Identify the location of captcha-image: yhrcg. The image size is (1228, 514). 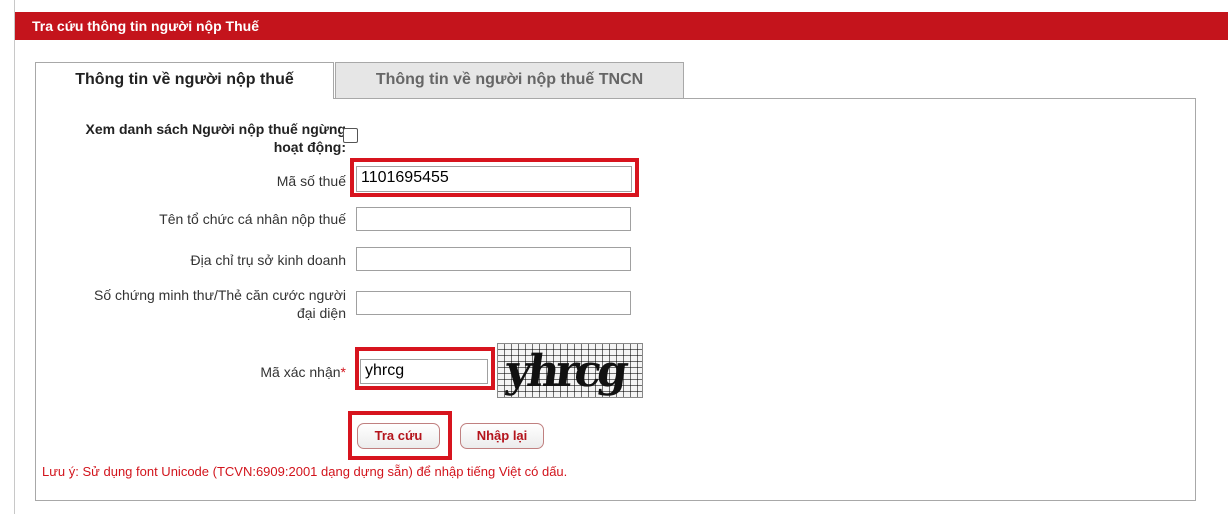
(570, 370).